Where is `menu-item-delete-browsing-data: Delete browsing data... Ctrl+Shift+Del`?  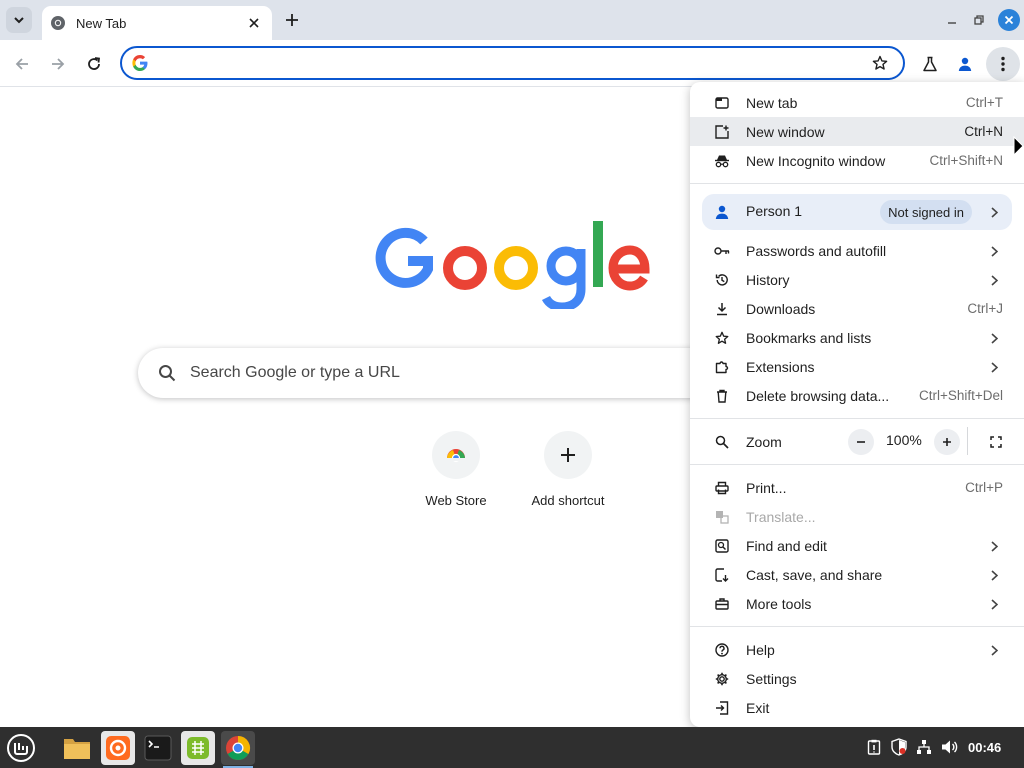 menu-item-delete-browsing-data: Delete browsing data... Ctrl+Shift+Del is located at coordinates (857, 395).